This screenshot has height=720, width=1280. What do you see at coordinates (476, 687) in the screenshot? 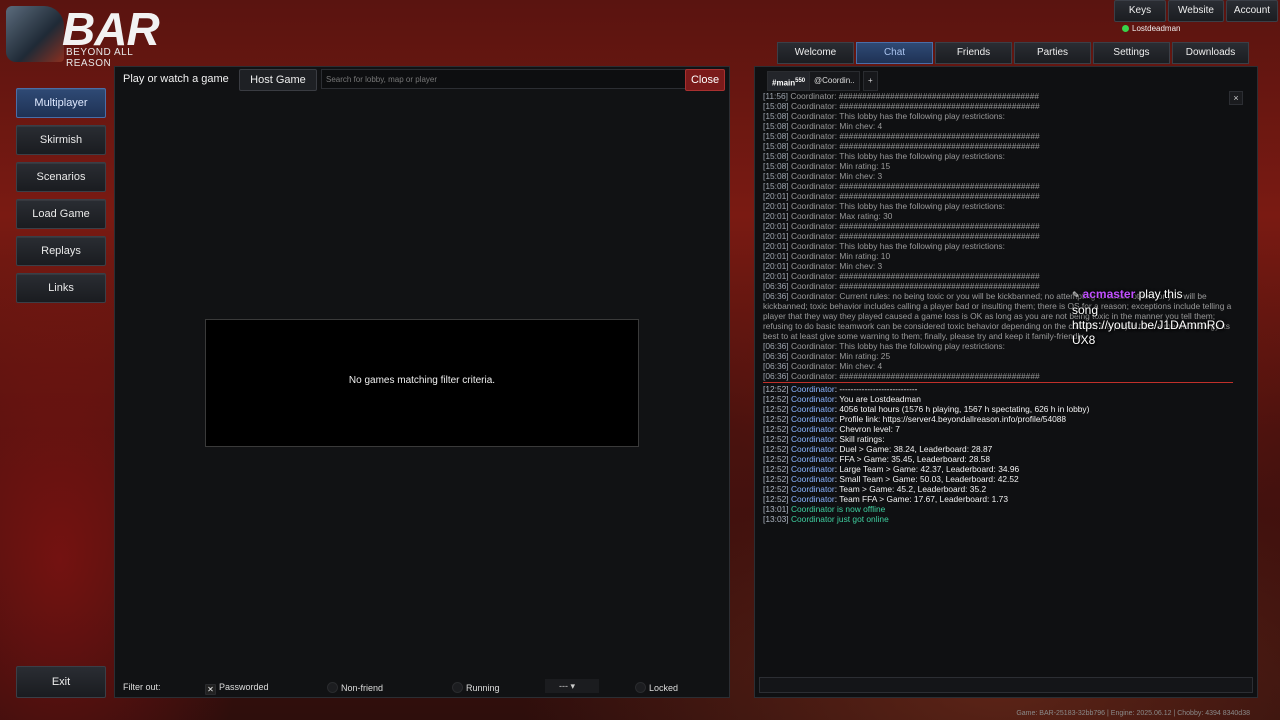
I see `filter-running: Running` at bounding box center [476, 687].